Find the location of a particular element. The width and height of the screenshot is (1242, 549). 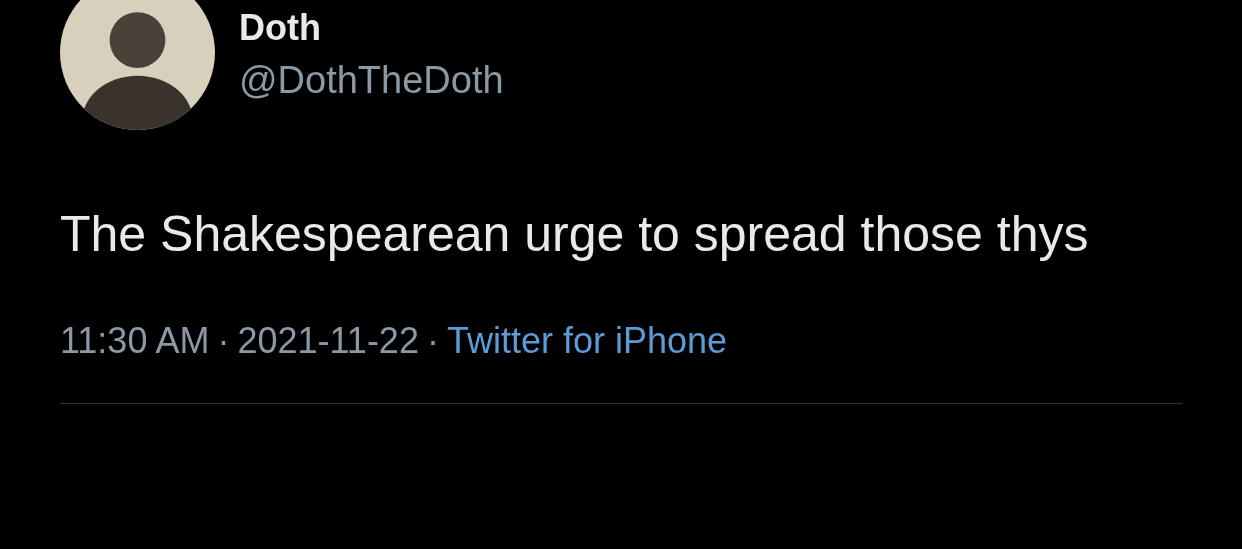

author-handle: @DothTheDoth is located at coordinates (371, 80).